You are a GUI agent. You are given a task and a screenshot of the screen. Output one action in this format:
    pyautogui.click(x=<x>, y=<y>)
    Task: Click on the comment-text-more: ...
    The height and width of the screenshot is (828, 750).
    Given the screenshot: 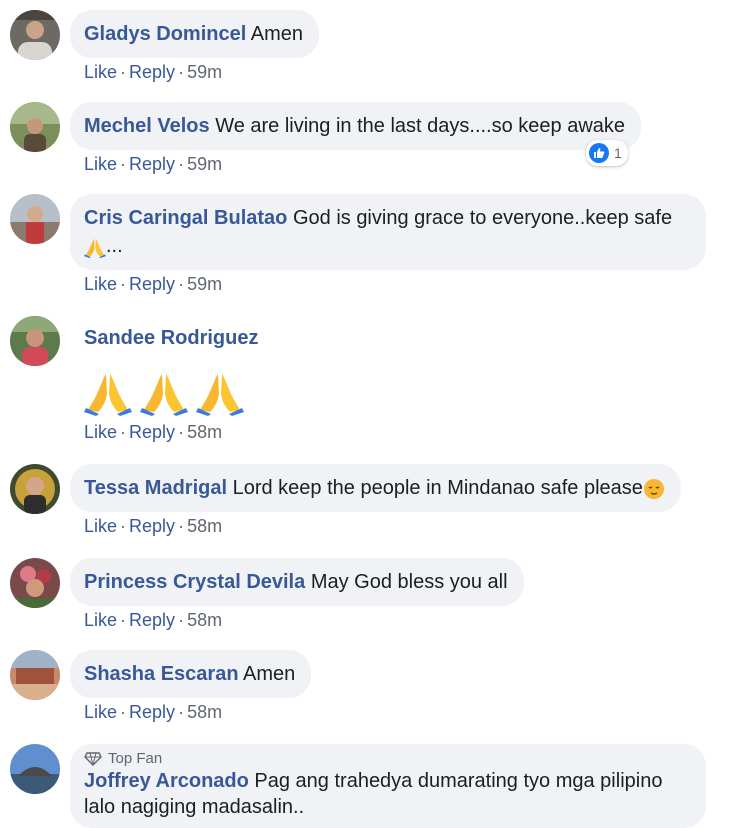 What is the action you would take?
    pyautogui.click(x=114, y=246)
    